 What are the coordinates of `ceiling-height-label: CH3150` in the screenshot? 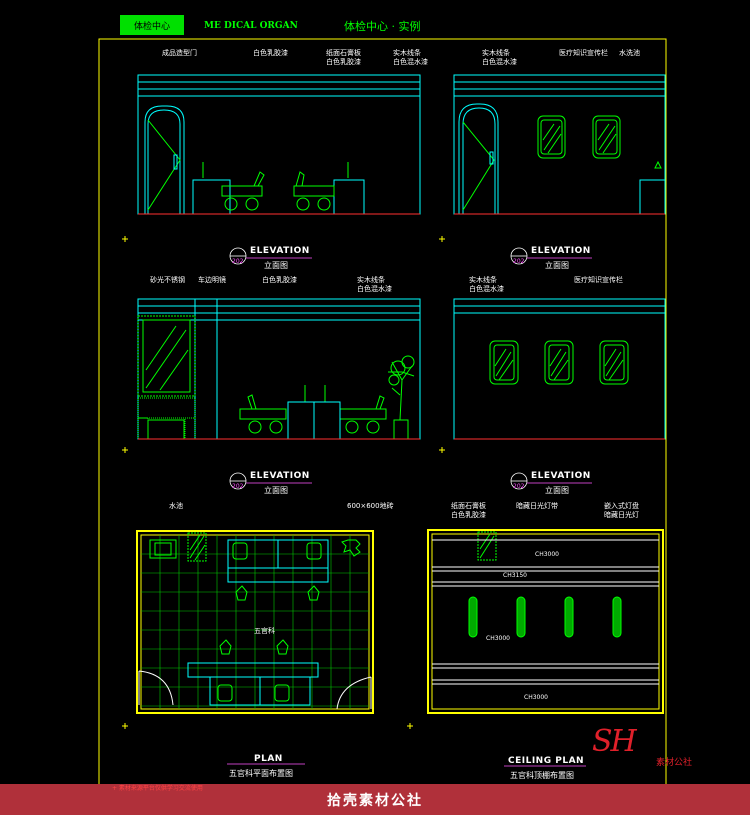 It's located at (515, 575).